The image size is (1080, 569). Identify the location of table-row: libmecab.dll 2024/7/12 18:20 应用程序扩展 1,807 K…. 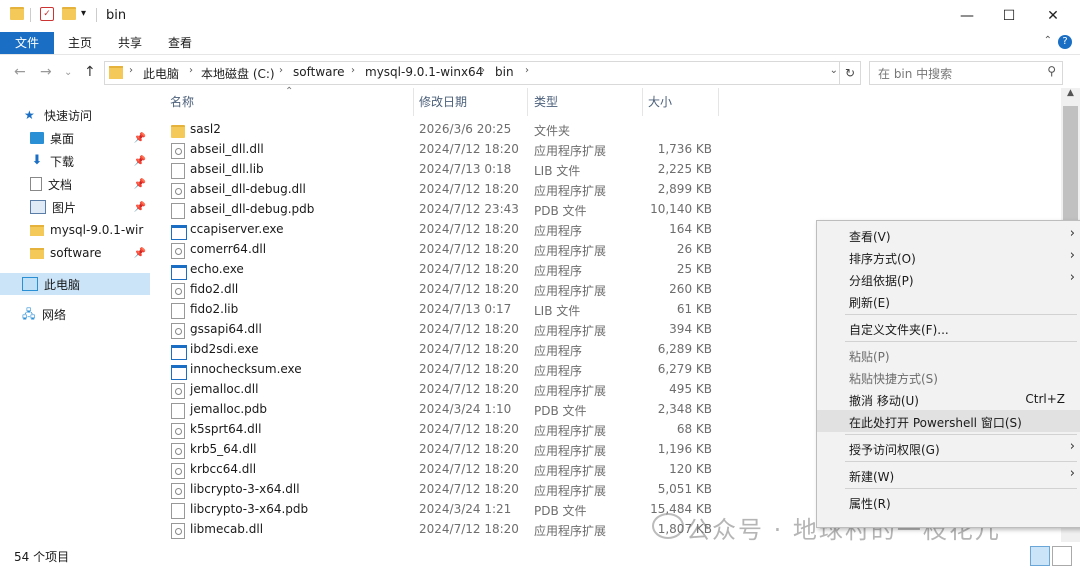
(440, 530).